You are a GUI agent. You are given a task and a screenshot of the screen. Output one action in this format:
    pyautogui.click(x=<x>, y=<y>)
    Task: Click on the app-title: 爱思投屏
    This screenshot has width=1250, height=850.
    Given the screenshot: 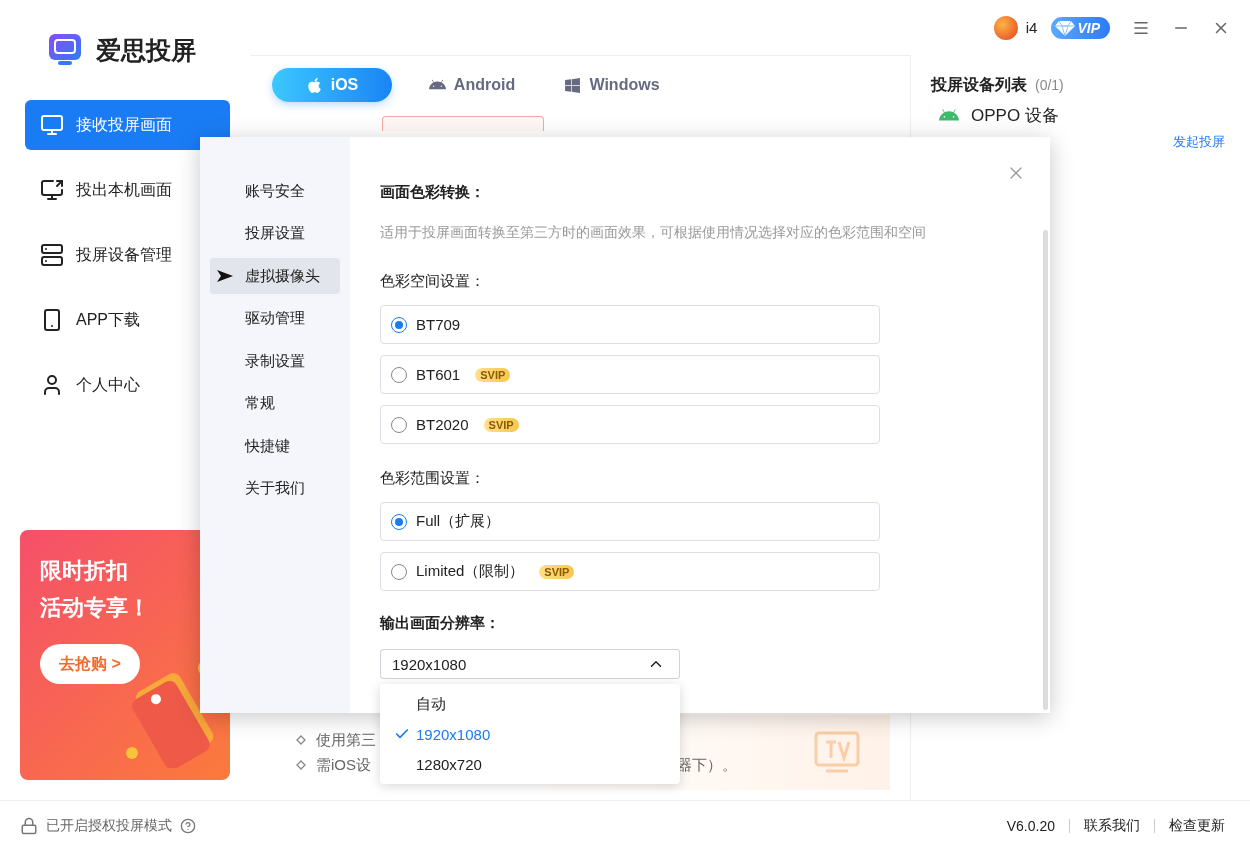 What is the action you would take?
    pyautogui.click(x=146, y=50)
    